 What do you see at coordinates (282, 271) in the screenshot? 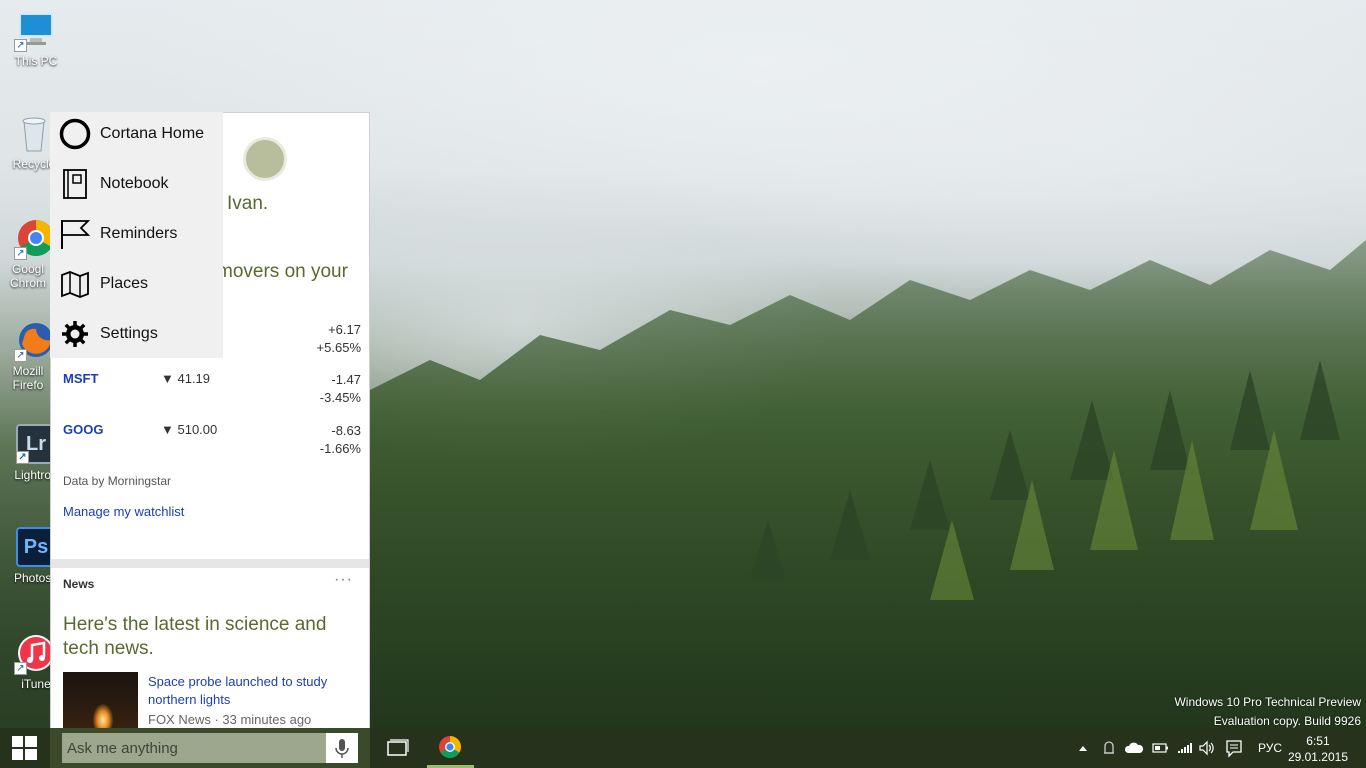
I see `stocks-heading: movers on your` at bounding box center [282, 271].